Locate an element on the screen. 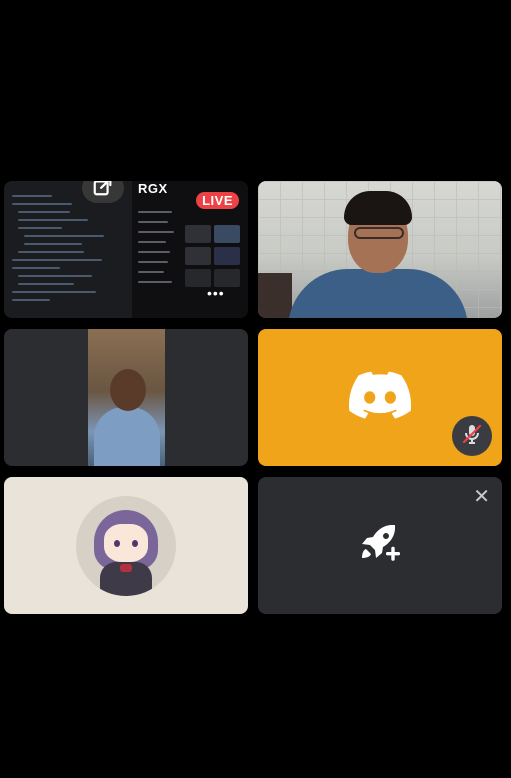  popout-button is located at coordinates (103, 192).